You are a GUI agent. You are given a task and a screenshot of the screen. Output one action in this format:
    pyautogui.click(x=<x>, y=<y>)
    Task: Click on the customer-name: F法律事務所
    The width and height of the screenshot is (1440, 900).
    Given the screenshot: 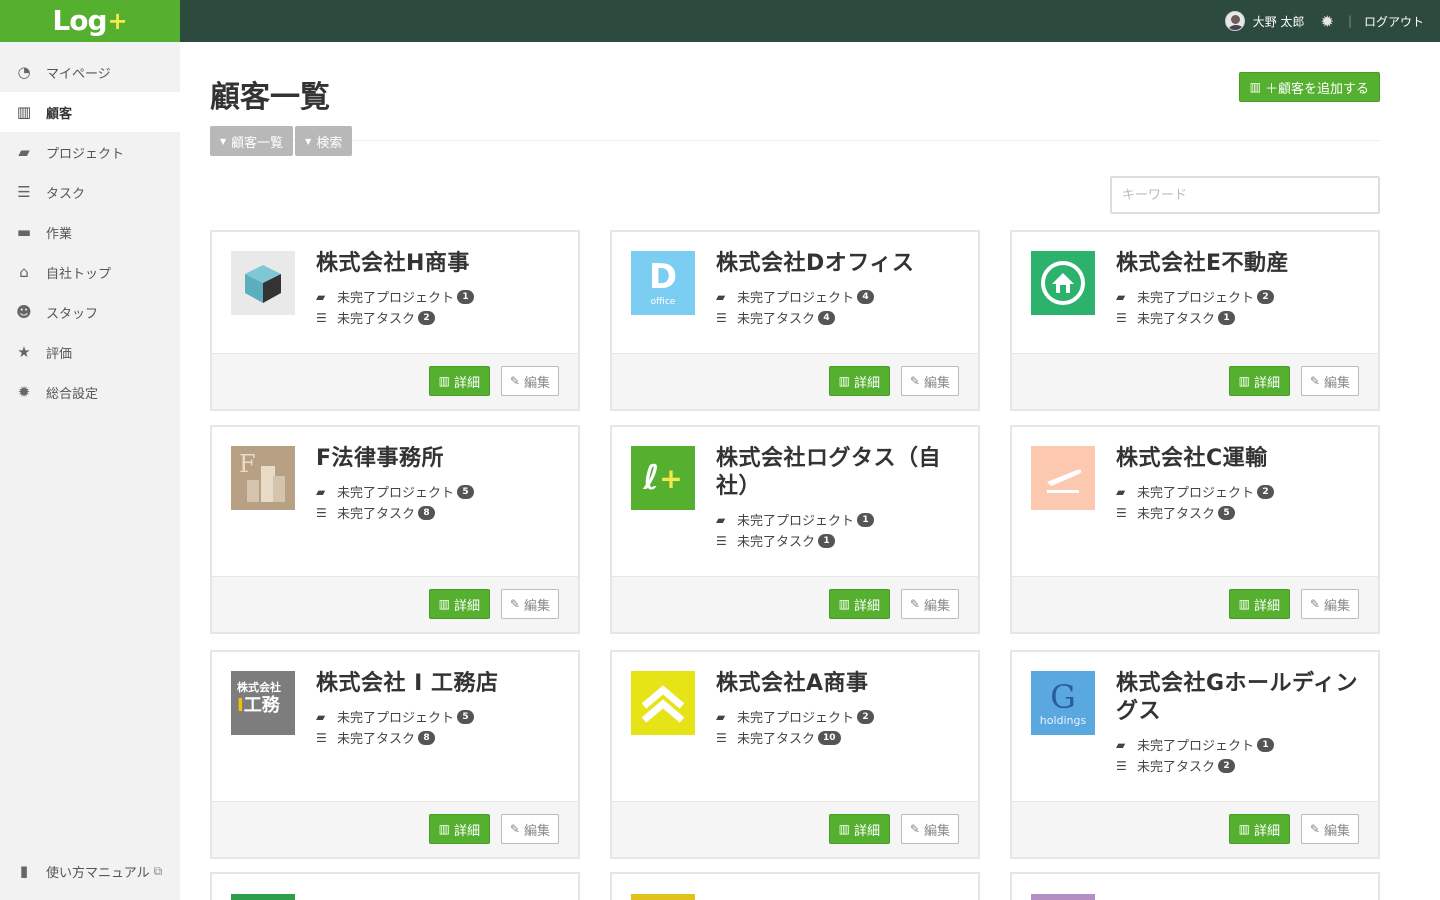 What is the action you would take?
    pyautogui.click(x=438, y=459)
    